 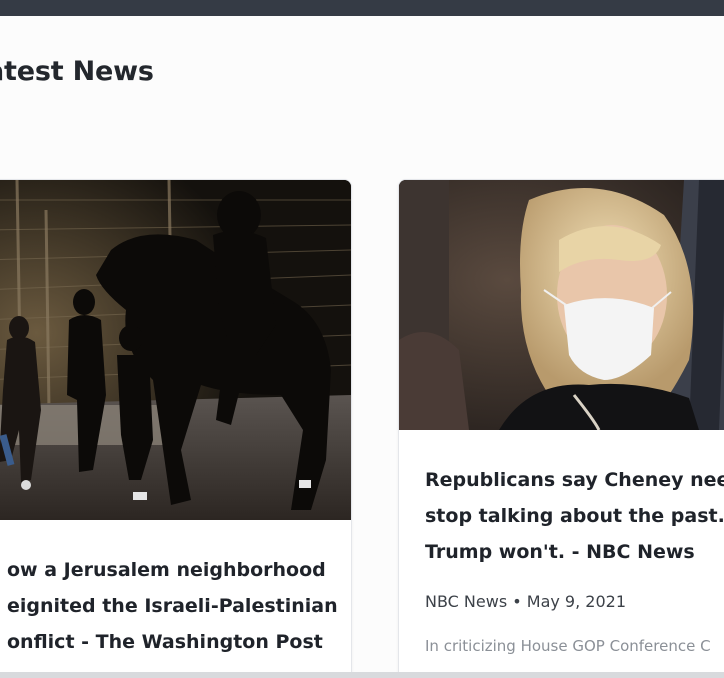 I want to click on article-title-line: eignited the Israeli-Palestinian, so click(x=172, y=606).